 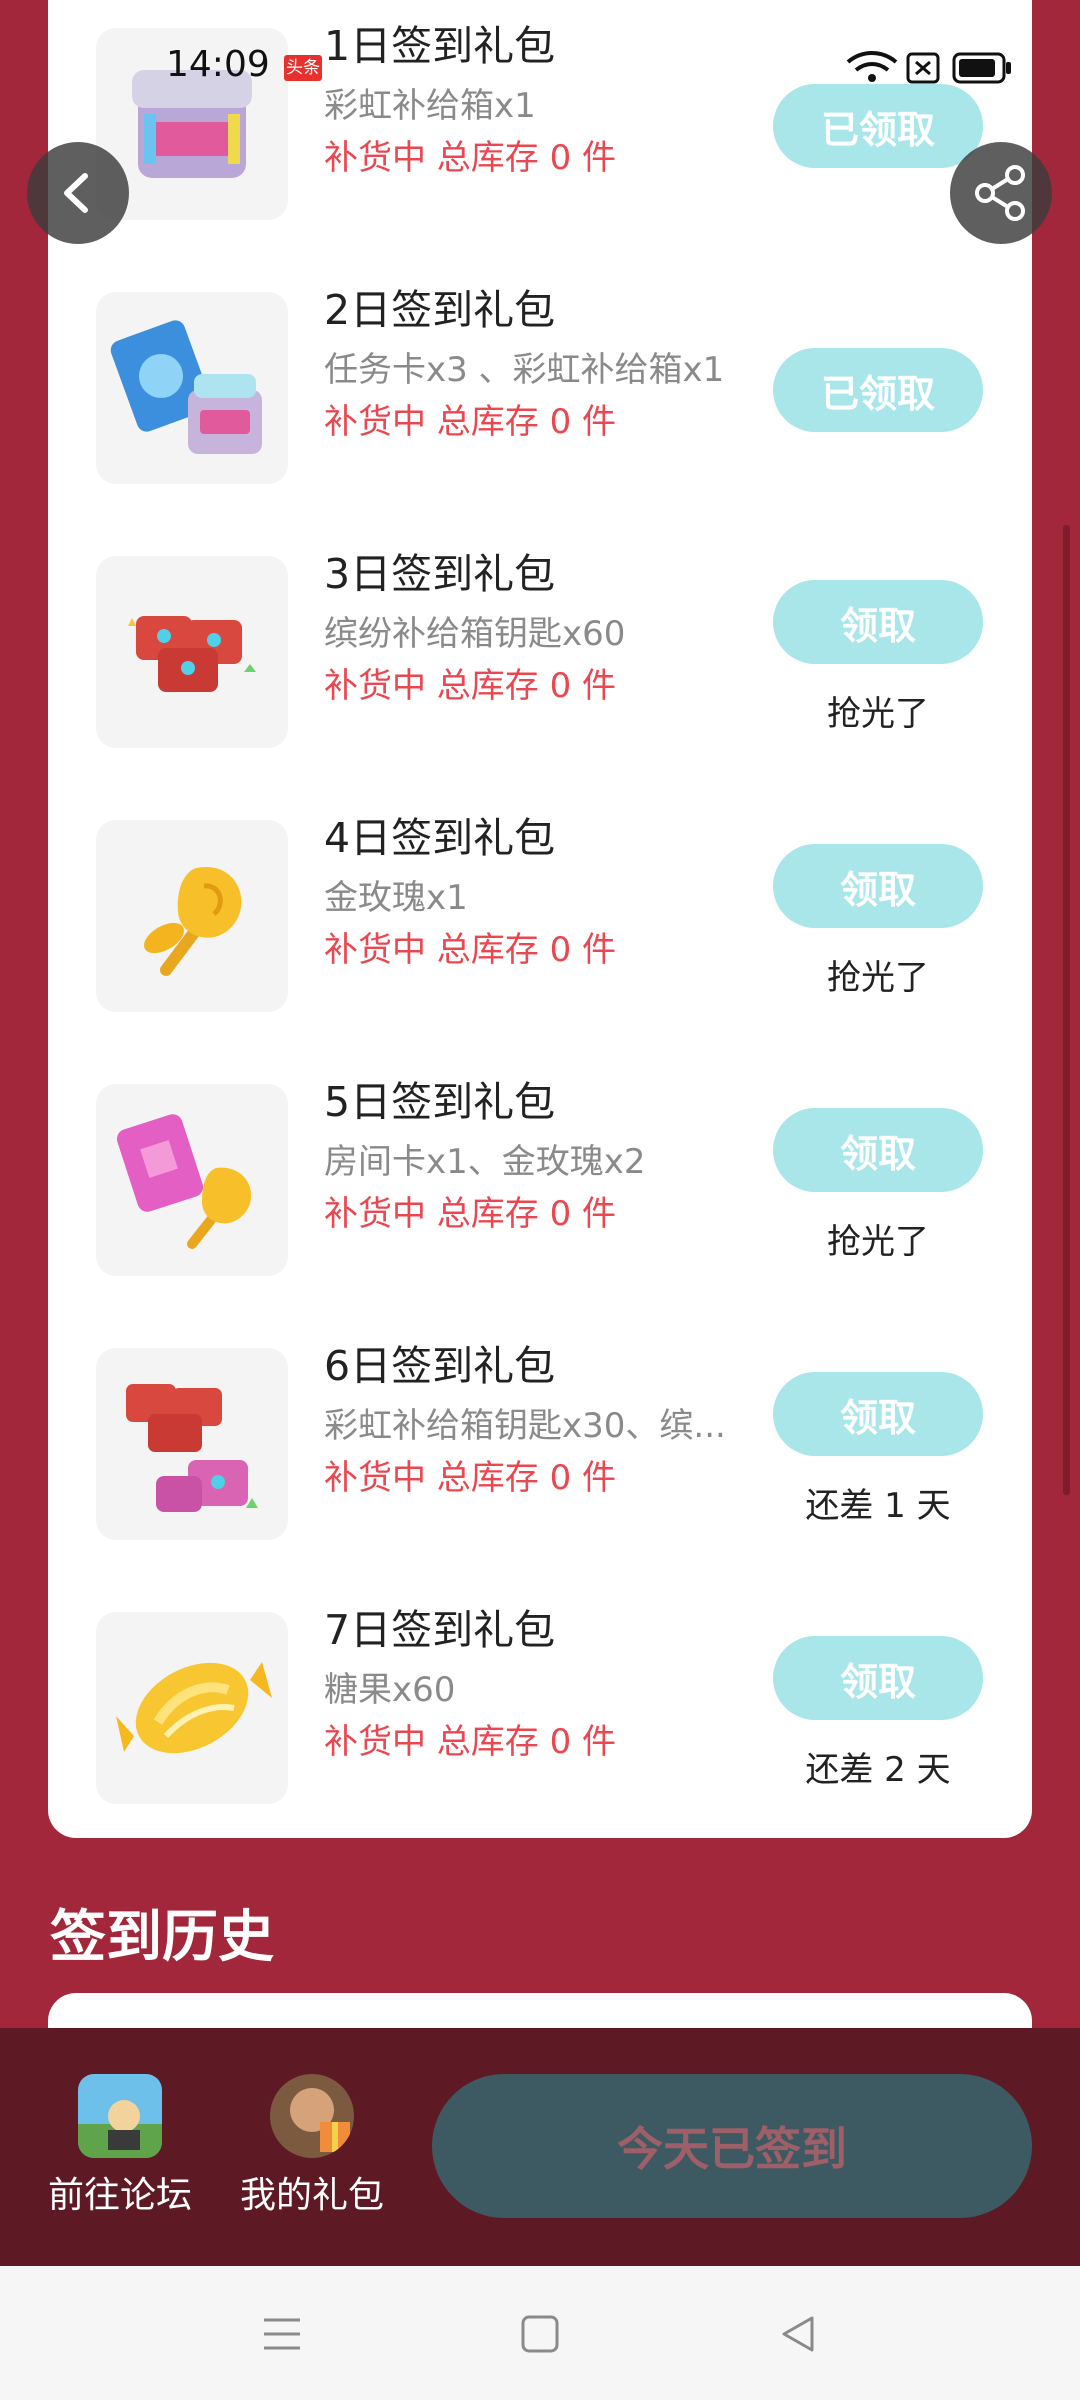 I want to click on no-sim-icon, so click(x=923, y=68).